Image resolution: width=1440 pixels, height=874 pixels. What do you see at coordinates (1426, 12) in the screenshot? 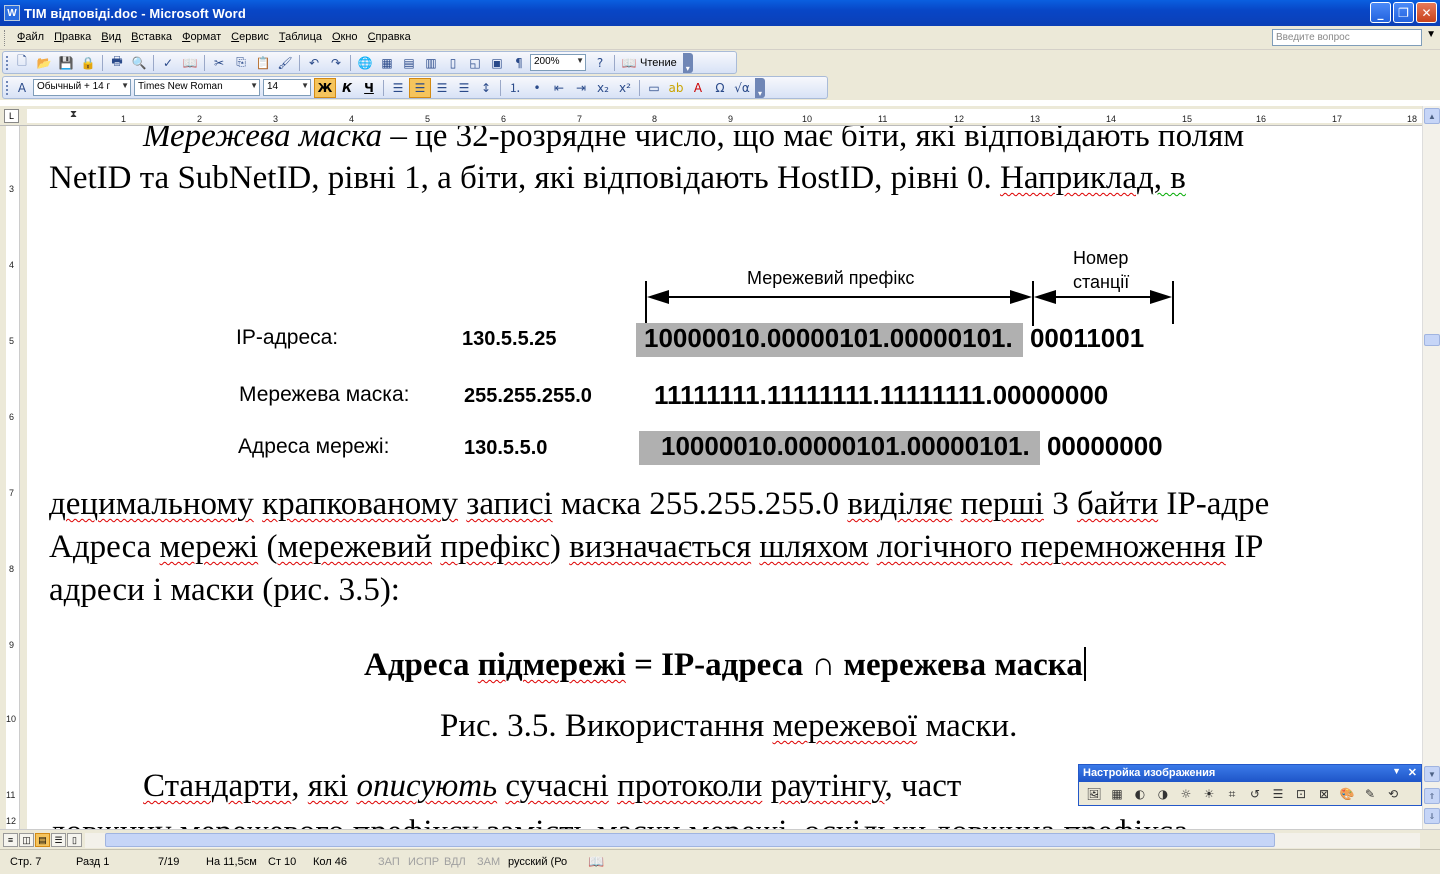
I see `close-button: ✕` at bounding box center [1426, 12].